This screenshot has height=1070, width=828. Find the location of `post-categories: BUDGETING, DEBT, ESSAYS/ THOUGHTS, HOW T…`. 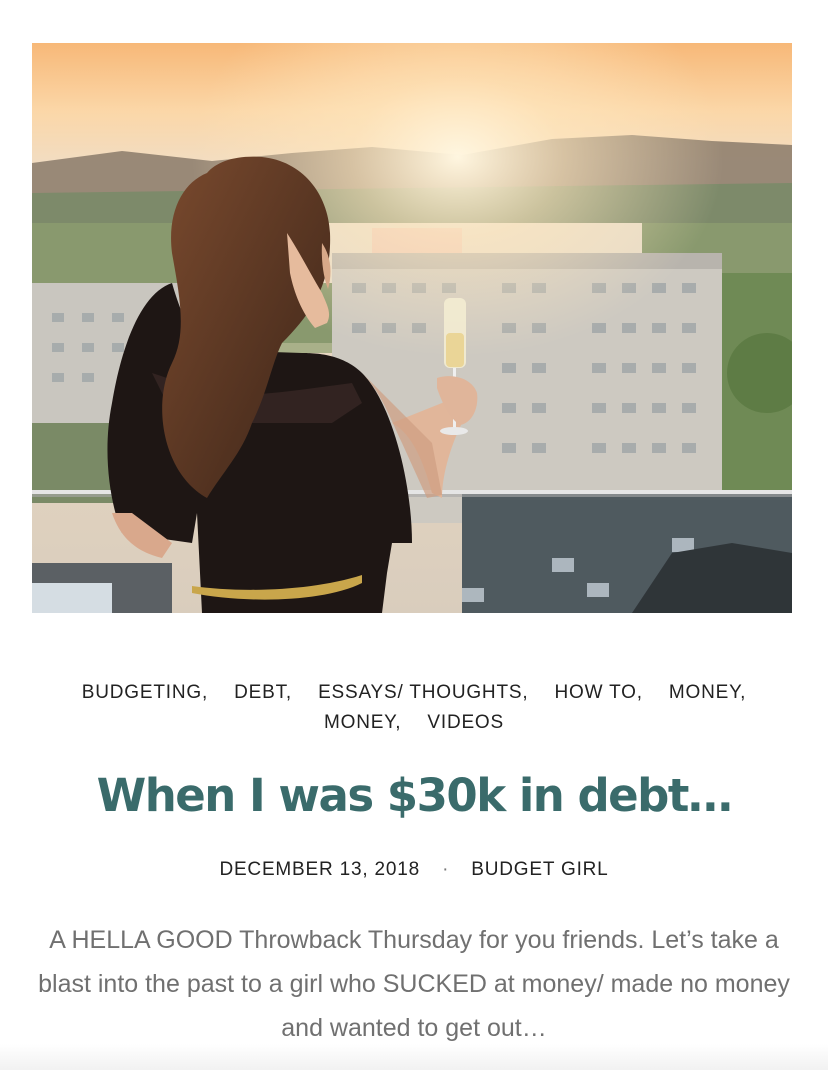

post-categories: BUDGETING, DEBT, ESSAYS/ THOUGHTS, HOW T… is located at coordinates (414, 708).